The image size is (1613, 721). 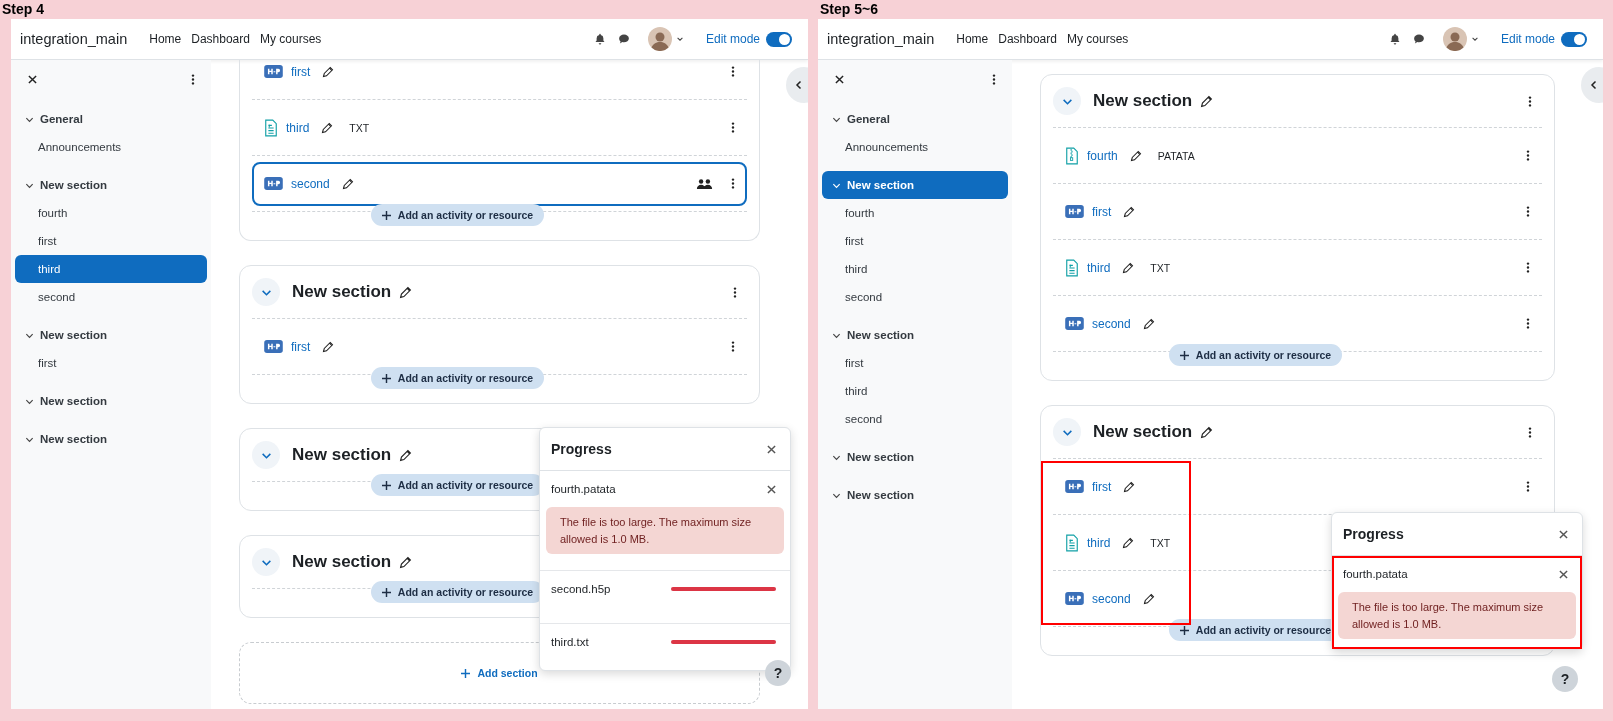 What do you see at coordinates (1102, 155) in the screenshot?
I see `activity-link: fourth` at bounding box center [1102, 155].